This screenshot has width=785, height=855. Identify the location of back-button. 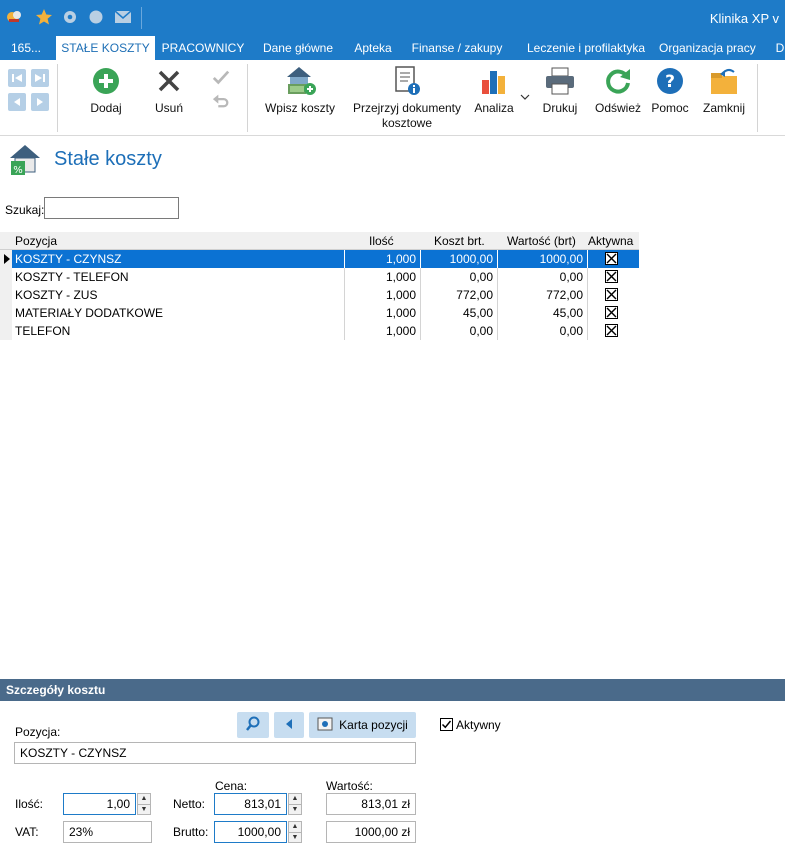
(289, 725).